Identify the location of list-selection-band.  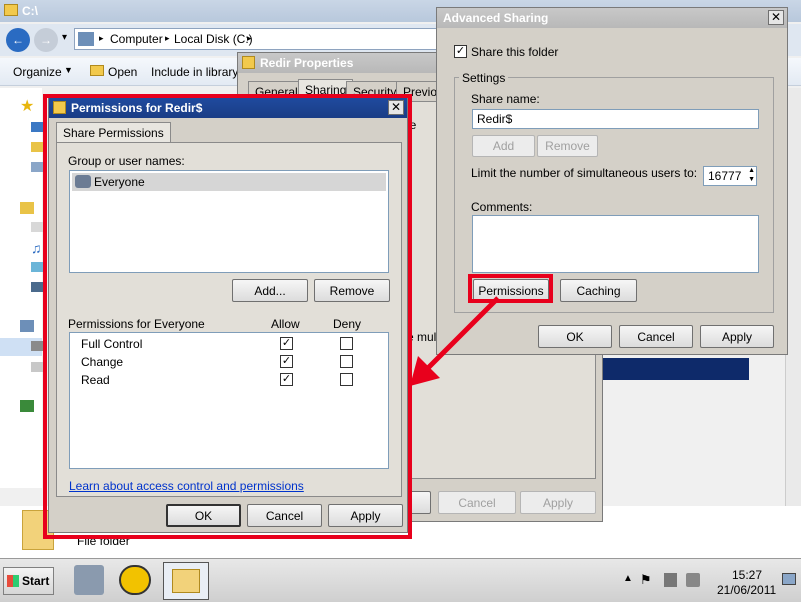
(674, 369).